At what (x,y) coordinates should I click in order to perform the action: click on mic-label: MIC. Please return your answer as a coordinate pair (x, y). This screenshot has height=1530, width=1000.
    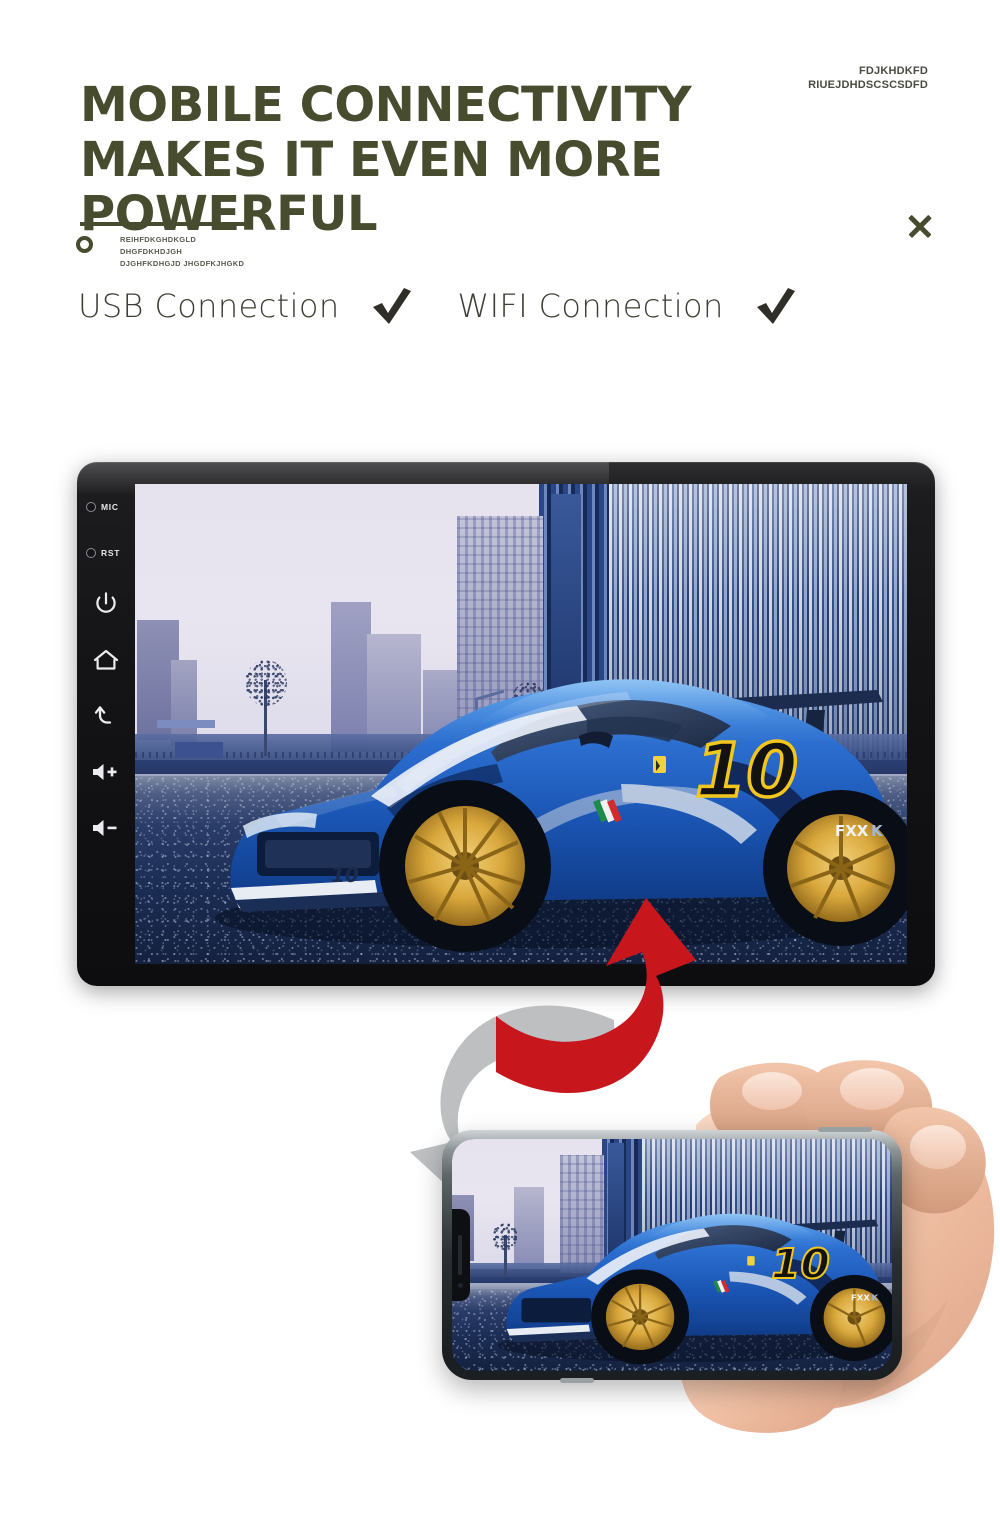
    Looking at the image, I should click on (110, 507).